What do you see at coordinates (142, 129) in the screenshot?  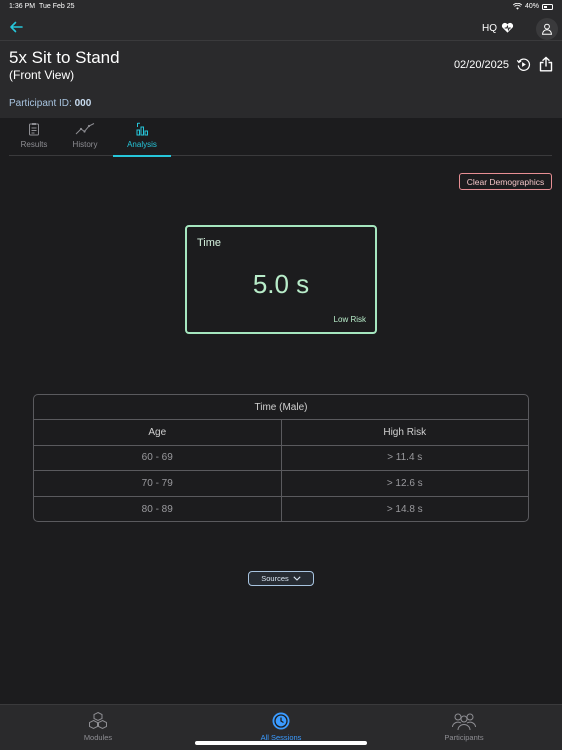 I see `bar-analysis-icon` at bounding box center [142, 129].